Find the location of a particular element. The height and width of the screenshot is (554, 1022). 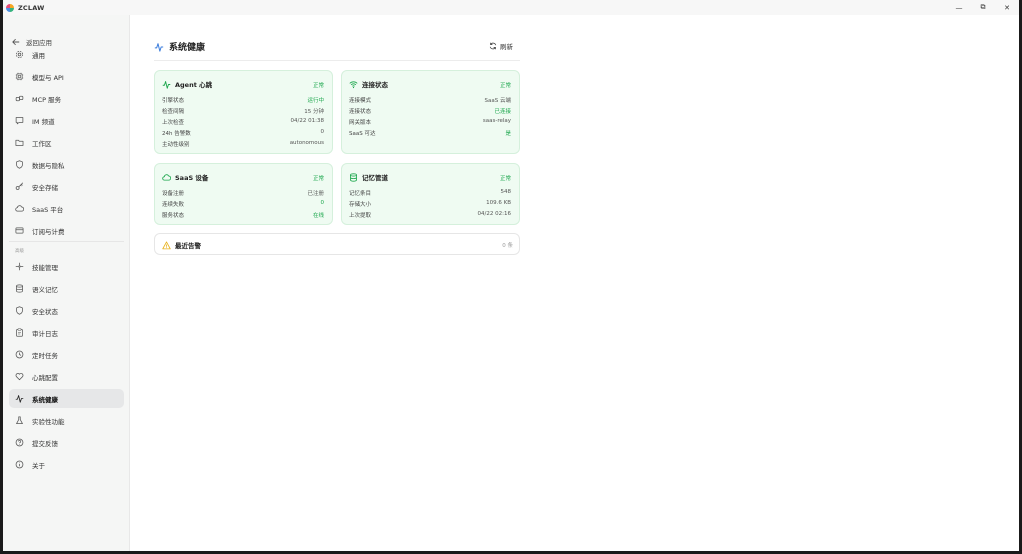

chat-icon is located at coordinates (19, 120).